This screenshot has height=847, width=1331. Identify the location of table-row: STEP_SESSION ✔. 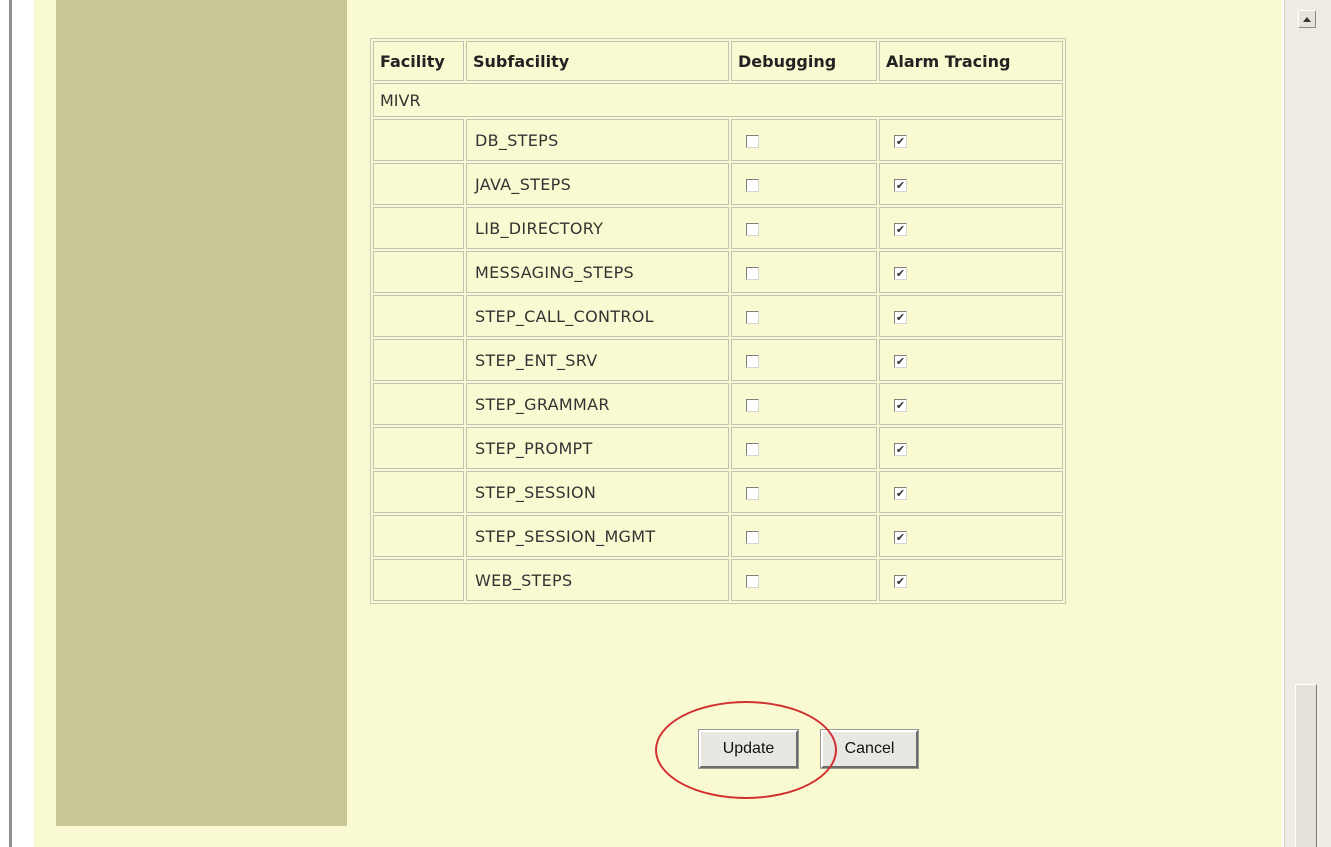
(718, 492).